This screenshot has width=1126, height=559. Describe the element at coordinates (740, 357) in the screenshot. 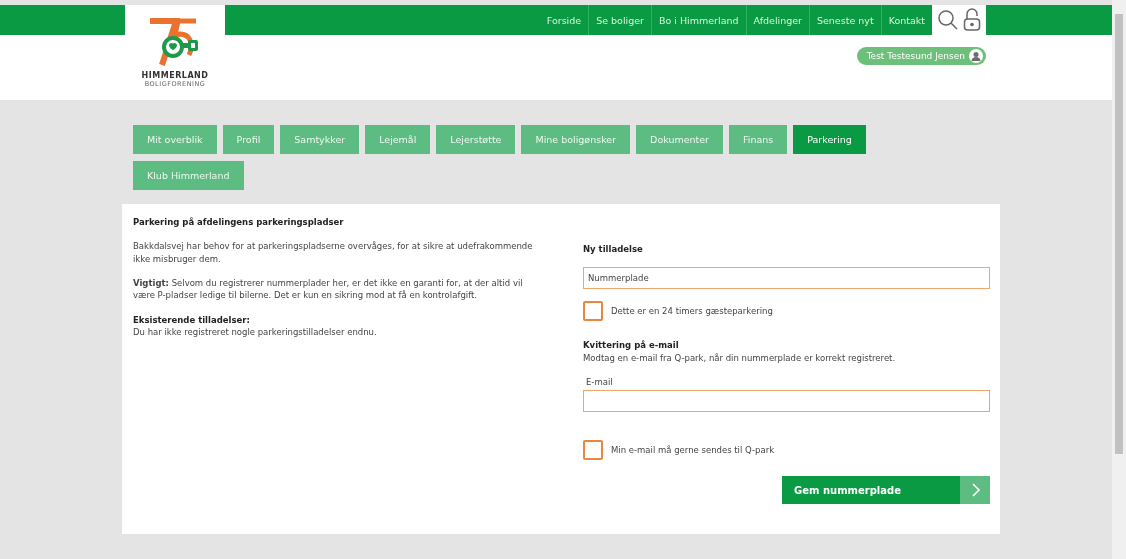

I see `paragraph: Modtag en e-mail fra Q-park, når din nummerplade er korrekt registreret.` at that location.